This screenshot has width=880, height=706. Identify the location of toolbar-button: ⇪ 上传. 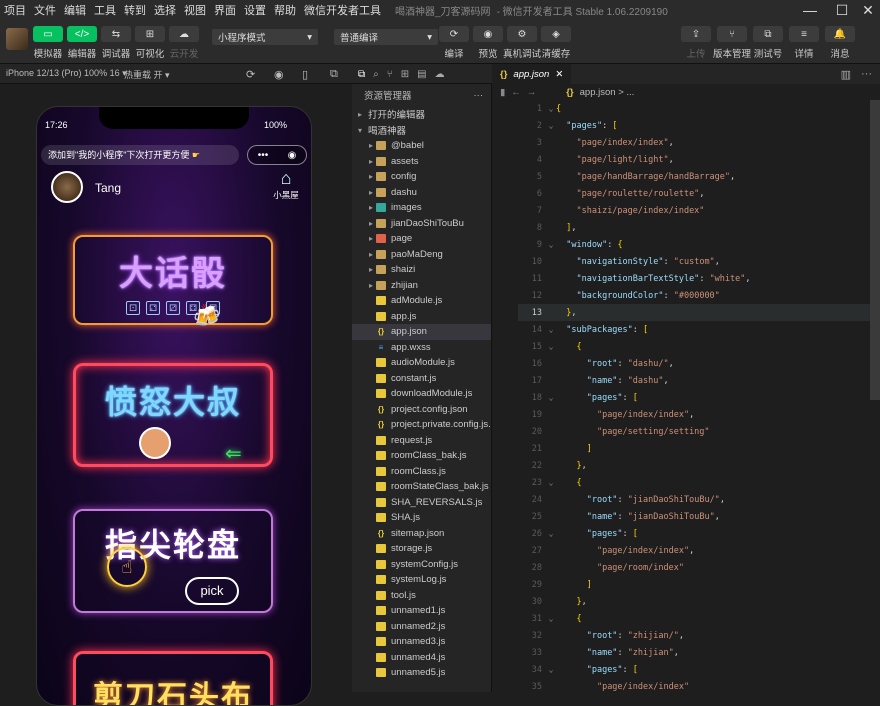
(696, 43).